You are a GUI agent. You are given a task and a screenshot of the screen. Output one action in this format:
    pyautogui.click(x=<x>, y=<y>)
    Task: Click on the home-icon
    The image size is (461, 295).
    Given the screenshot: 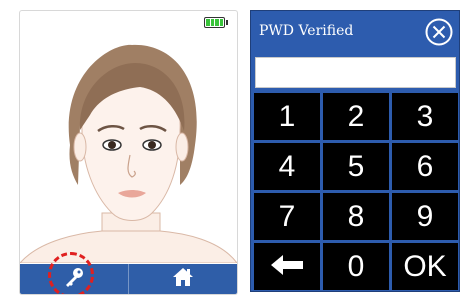 What is the action you would take?
    pyautogui.click(x=183, y=279)
    